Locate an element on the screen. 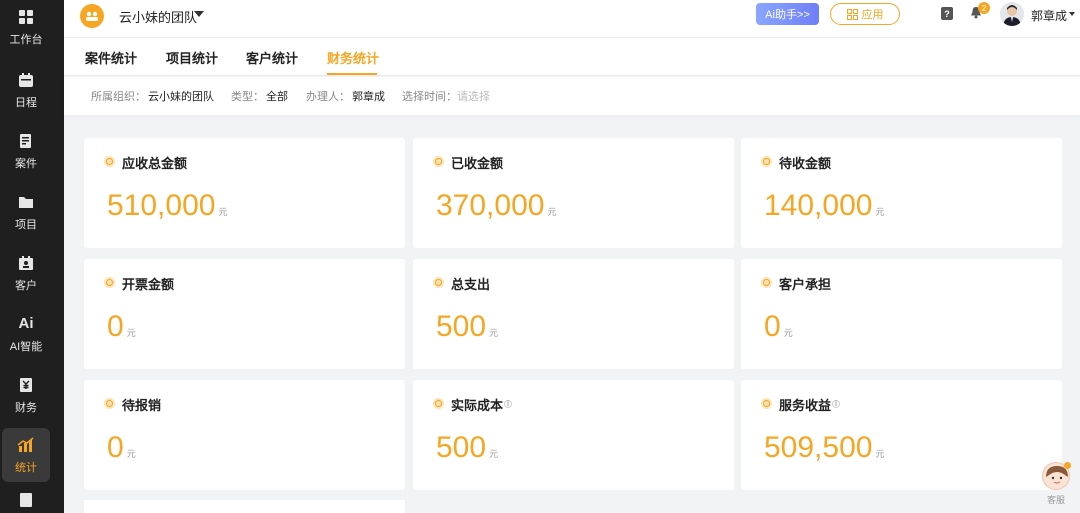 This screenshot has width=1080, height=513. stat-card-value: 500 元 is located at coordinates (467, 330).